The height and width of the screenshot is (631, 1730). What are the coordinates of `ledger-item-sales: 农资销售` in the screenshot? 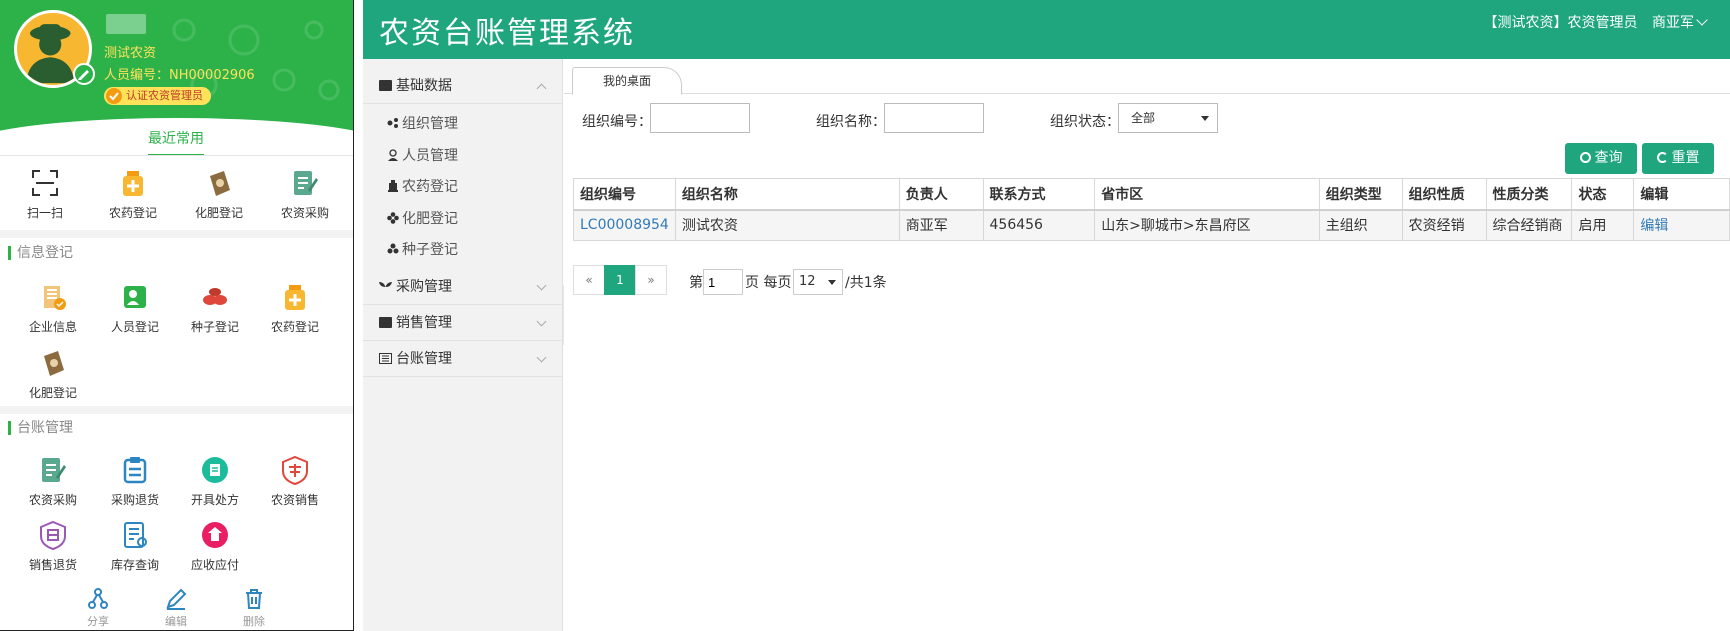 It's located at (295, 481).